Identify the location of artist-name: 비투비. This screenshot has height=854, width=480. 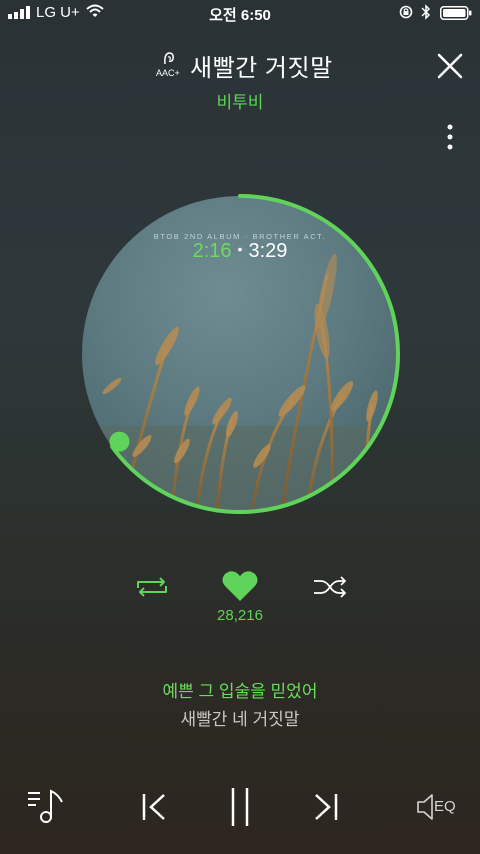
(240, 100).